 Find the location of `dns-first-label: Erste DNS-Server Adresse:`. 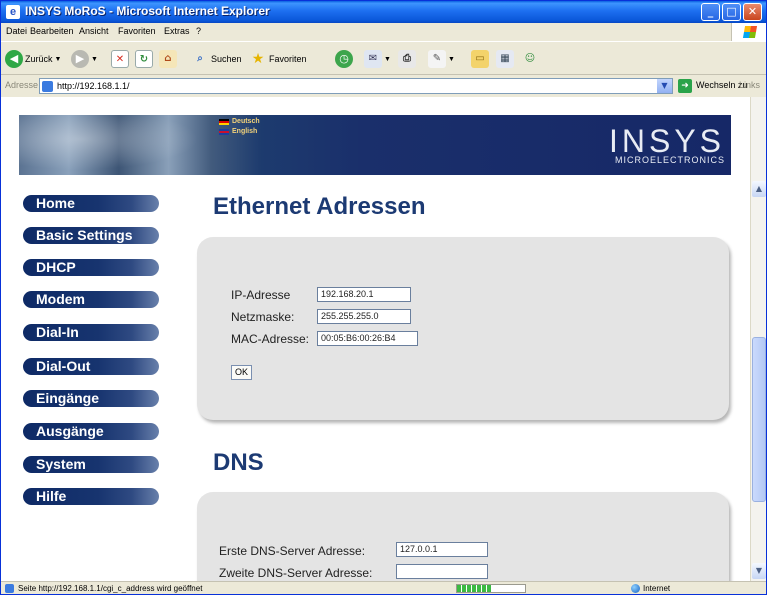

dns-first-label: Erste DNS-Server Adresse: is located at coordinates (292, 551).